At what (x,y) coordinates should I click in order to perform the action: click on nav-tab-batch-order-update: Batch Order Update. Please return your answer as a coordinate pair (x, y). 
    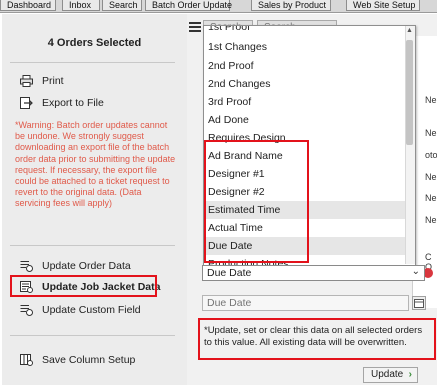
    Looking at the image, I should click on (188, 5).